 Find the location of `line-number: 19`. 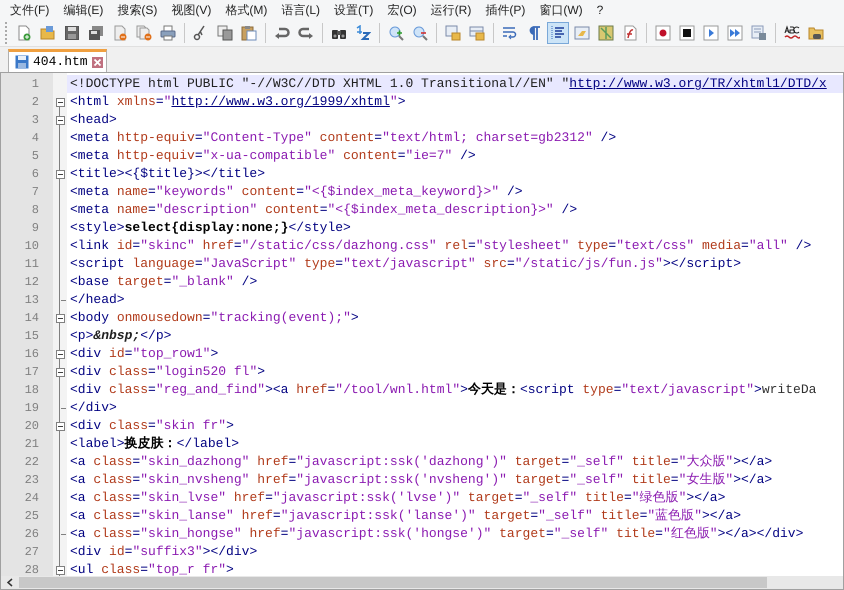

line-number: 19 is located at coordinates (31, 408).